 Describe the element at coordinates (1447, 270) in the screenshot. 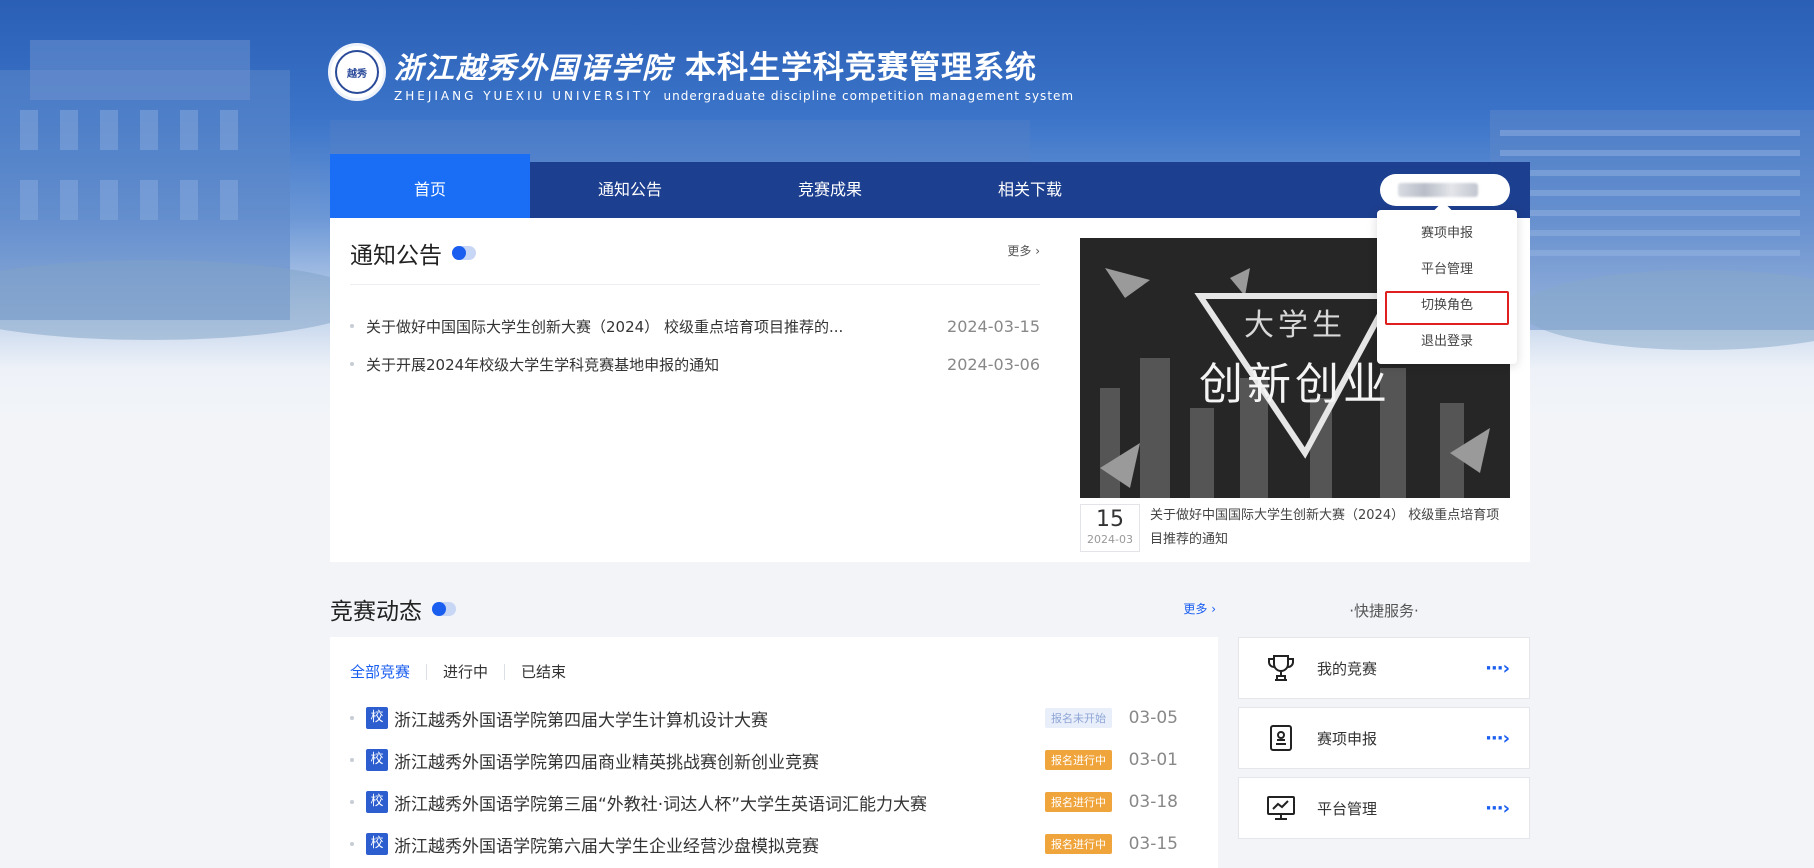

I see `menu-item-platform-admin: 平台管理` at that location.